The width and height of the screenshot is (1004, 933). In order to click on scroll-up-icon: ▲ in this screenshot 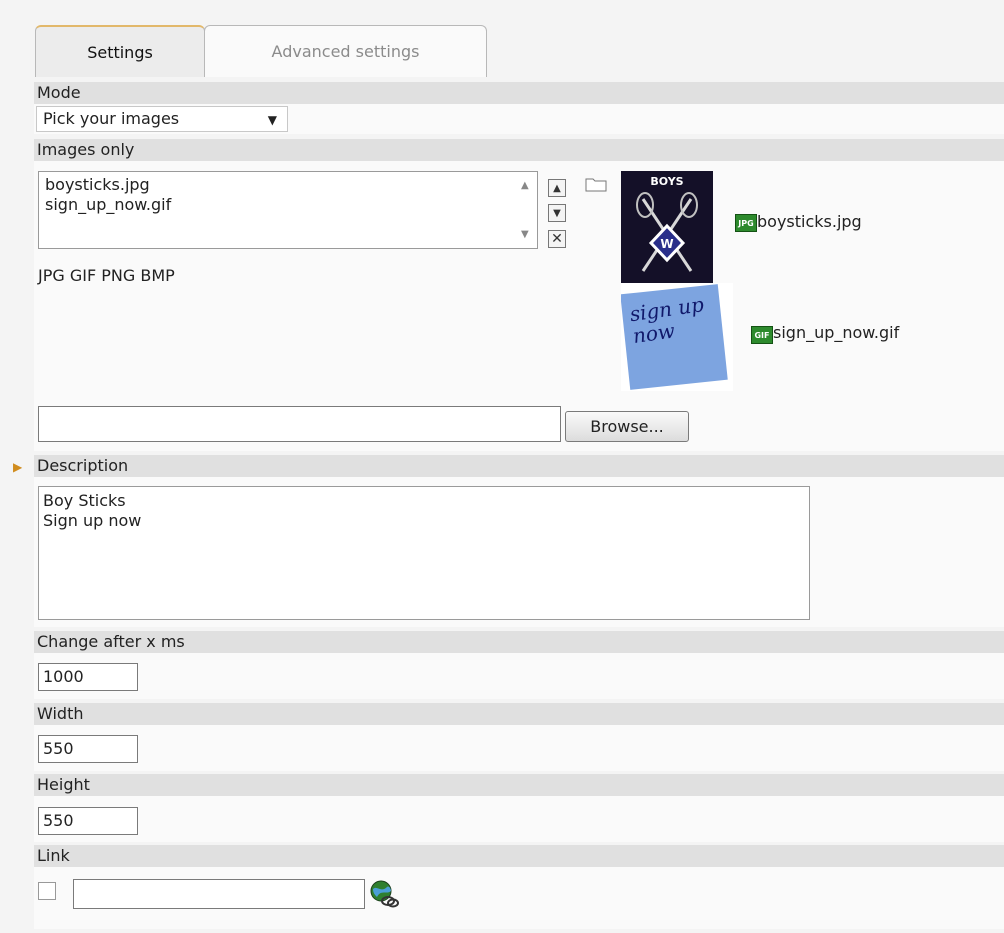, I will do `click(525, 185)`.